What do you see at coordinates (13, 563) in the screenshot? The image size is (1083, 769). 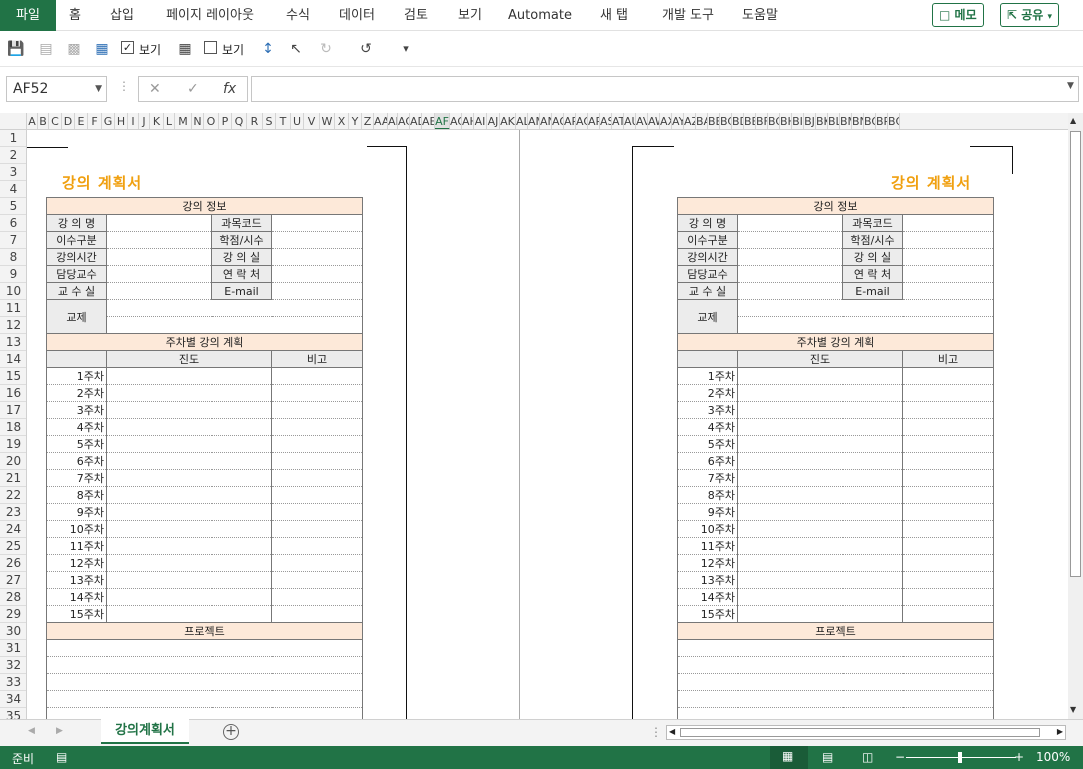 I see `row-header-26: 26` at bounding box center [13, 563].